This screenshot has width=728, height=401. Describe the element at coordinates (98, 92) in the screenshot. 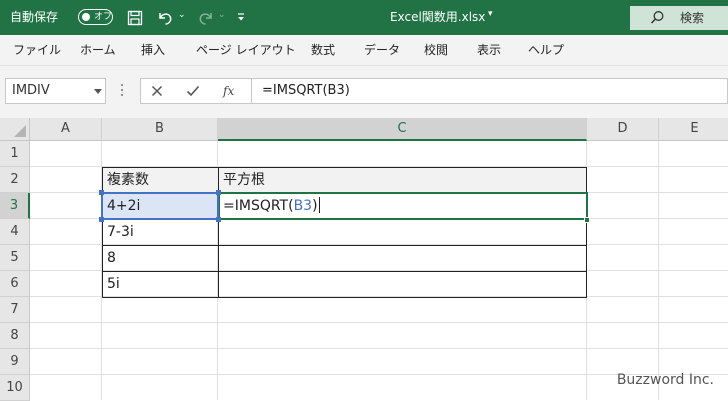

I see `chevron-down-icon` at that location.